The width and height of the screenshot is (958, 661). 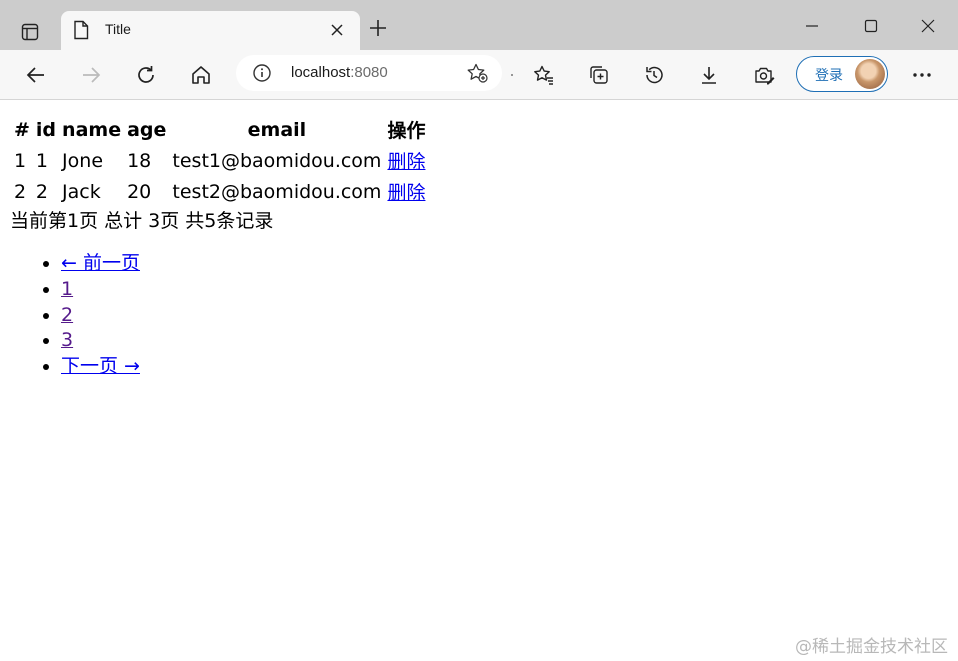 I want to click on pagination-item: 1, so click(x=100, y=290).